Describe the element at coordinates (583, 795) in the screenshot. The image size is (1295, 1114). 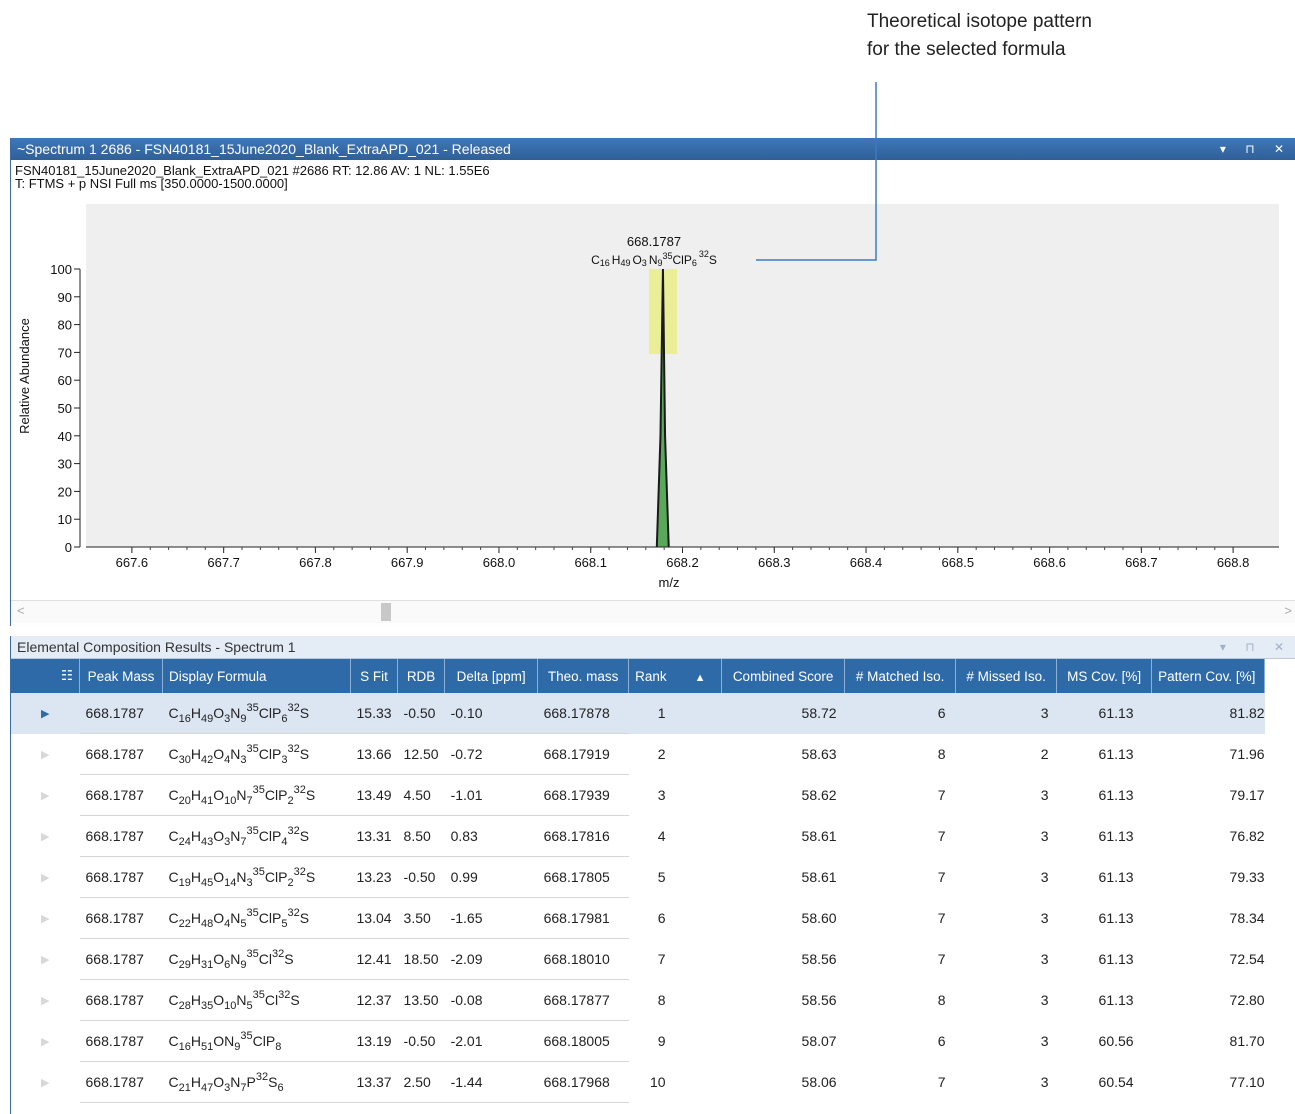
I see `theo-mass-cell: 668.17939` at that location.